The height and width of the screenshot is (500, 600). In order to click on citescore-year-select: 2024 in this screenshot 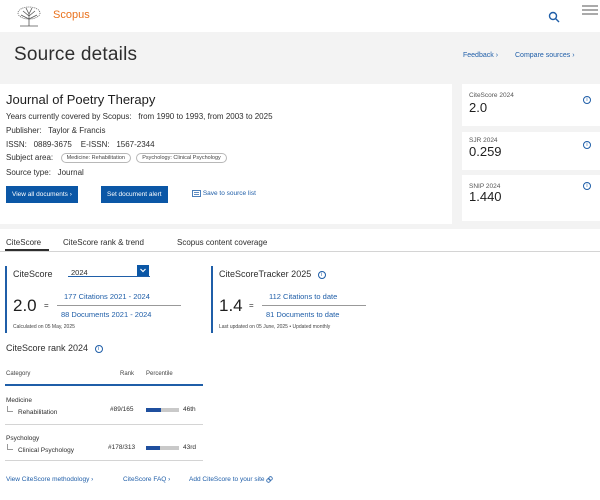, I will do `click(109, 271)`.